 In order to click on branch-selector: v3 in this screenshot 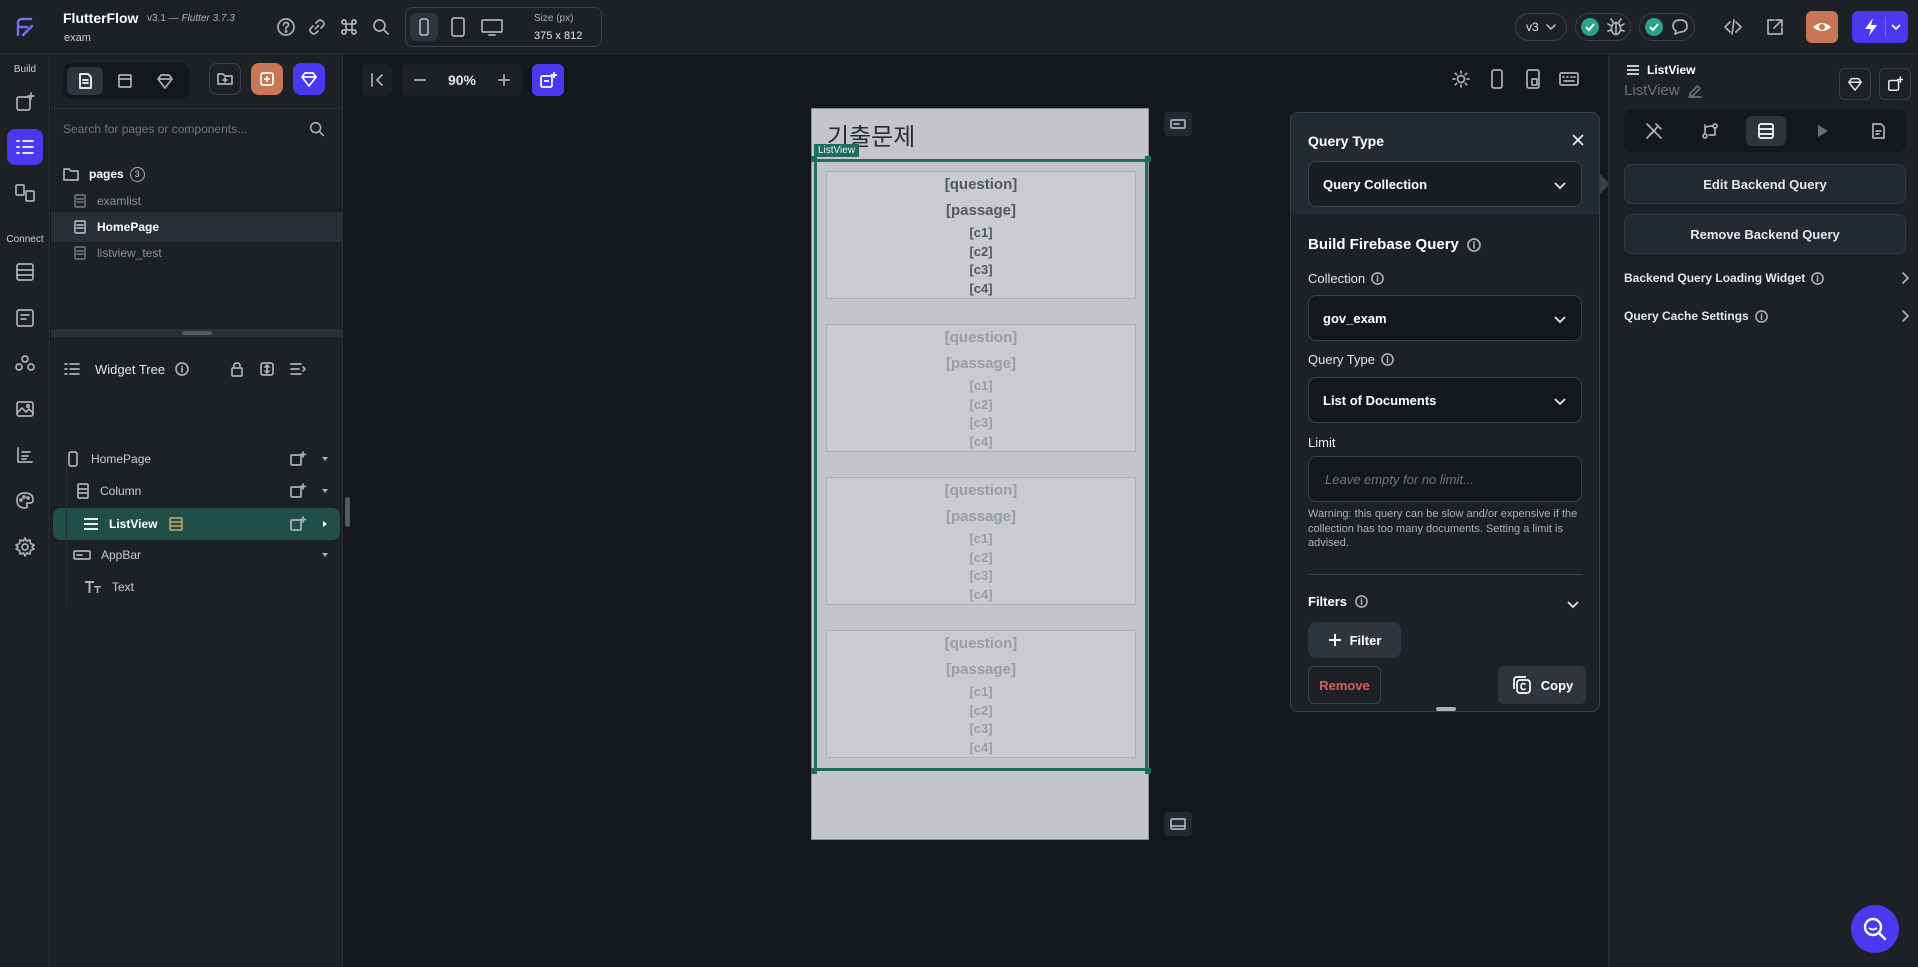, I will do `click(1541, 27)`.